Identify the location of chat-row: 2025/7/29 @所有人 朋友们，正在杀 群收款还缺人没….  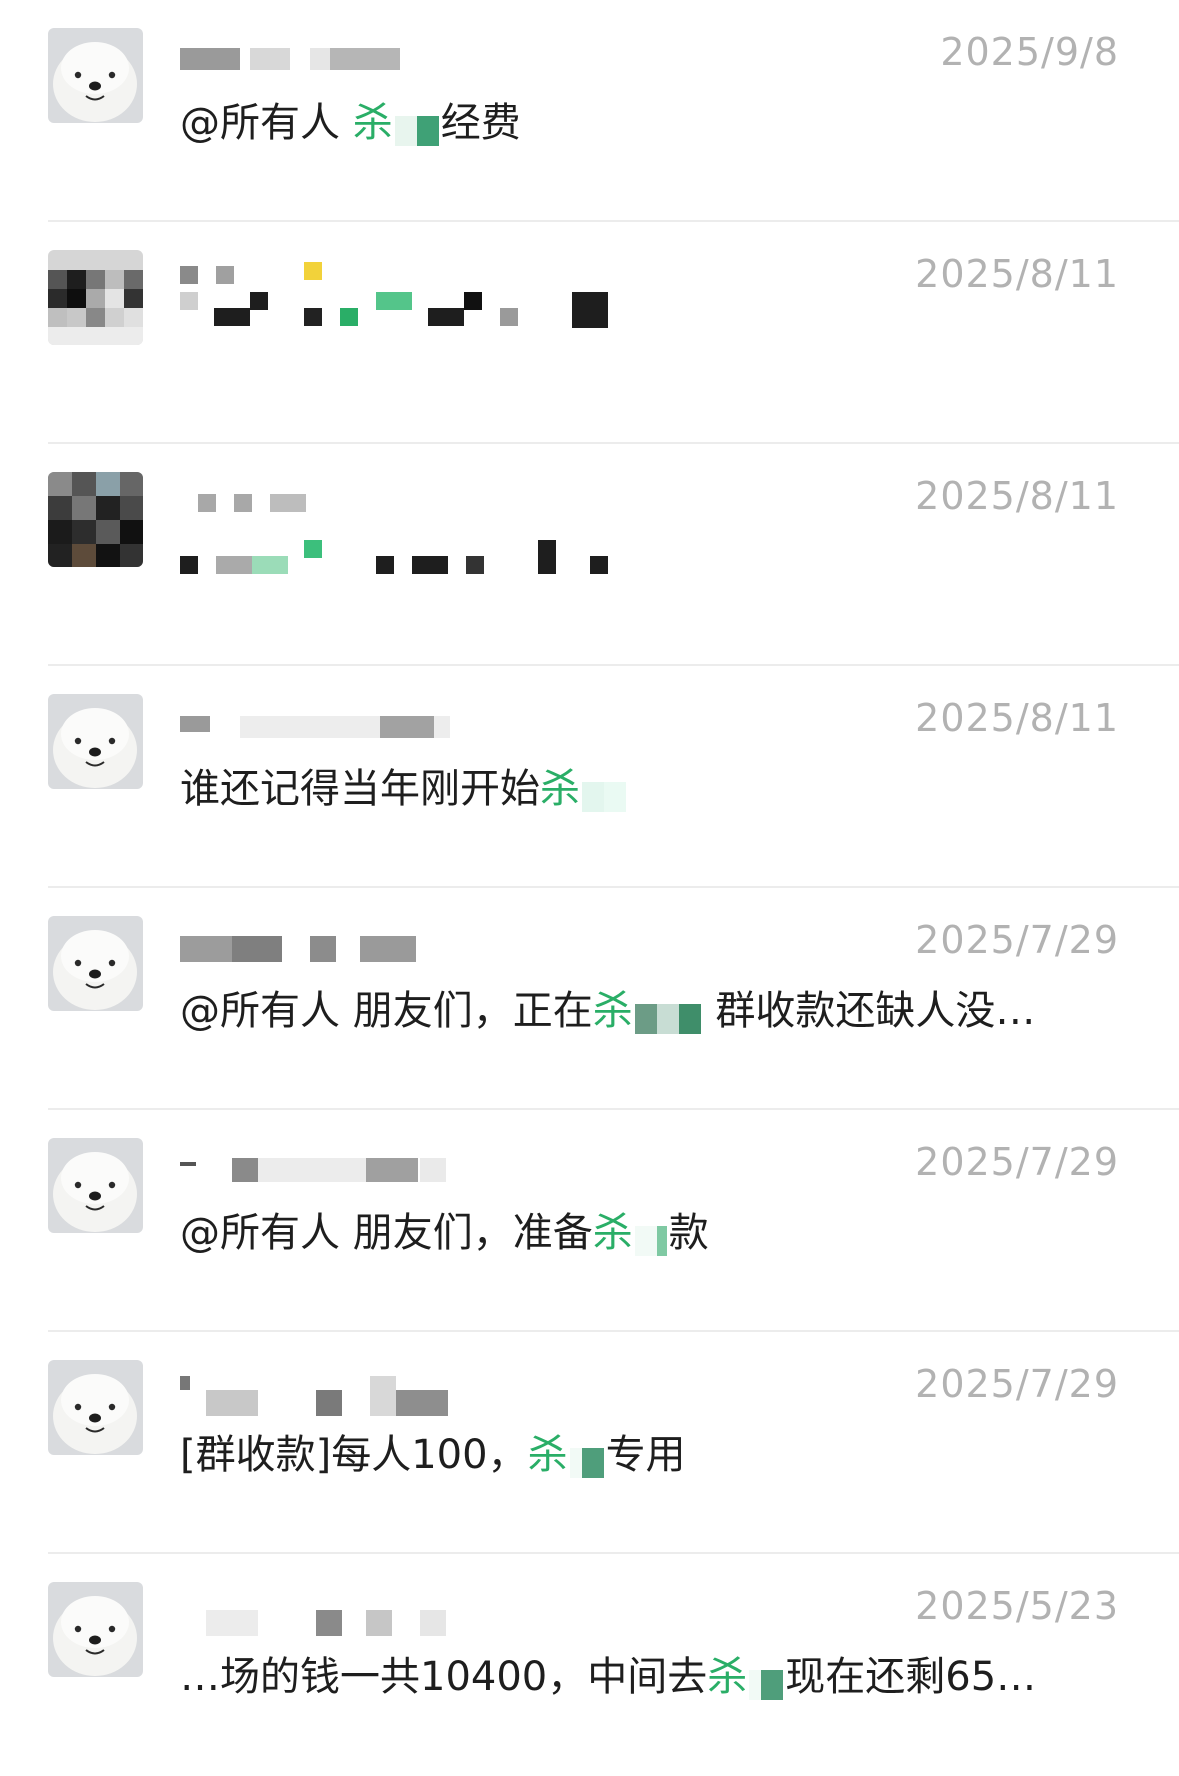
(589, 999).